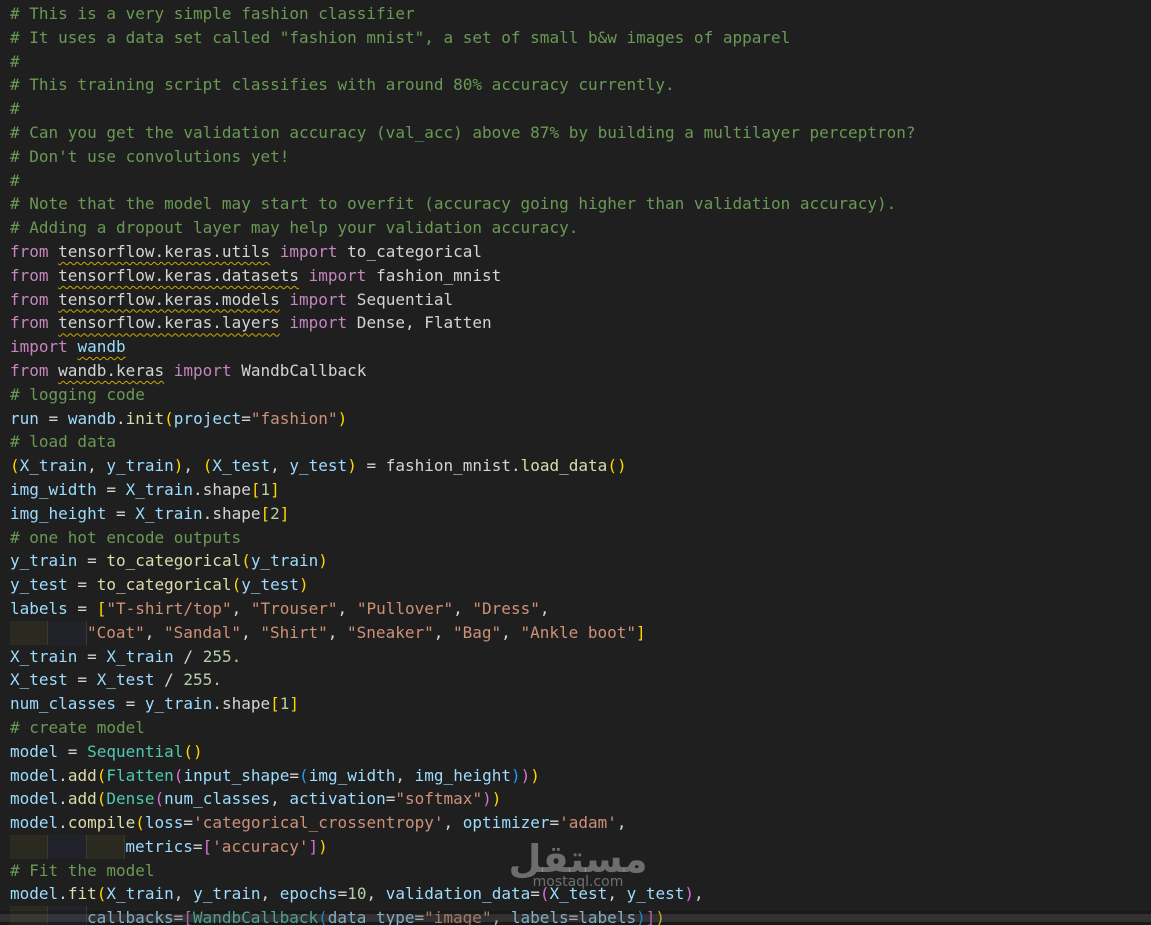  I want to click on code-line: model = Sequential(), so click(580, 752).